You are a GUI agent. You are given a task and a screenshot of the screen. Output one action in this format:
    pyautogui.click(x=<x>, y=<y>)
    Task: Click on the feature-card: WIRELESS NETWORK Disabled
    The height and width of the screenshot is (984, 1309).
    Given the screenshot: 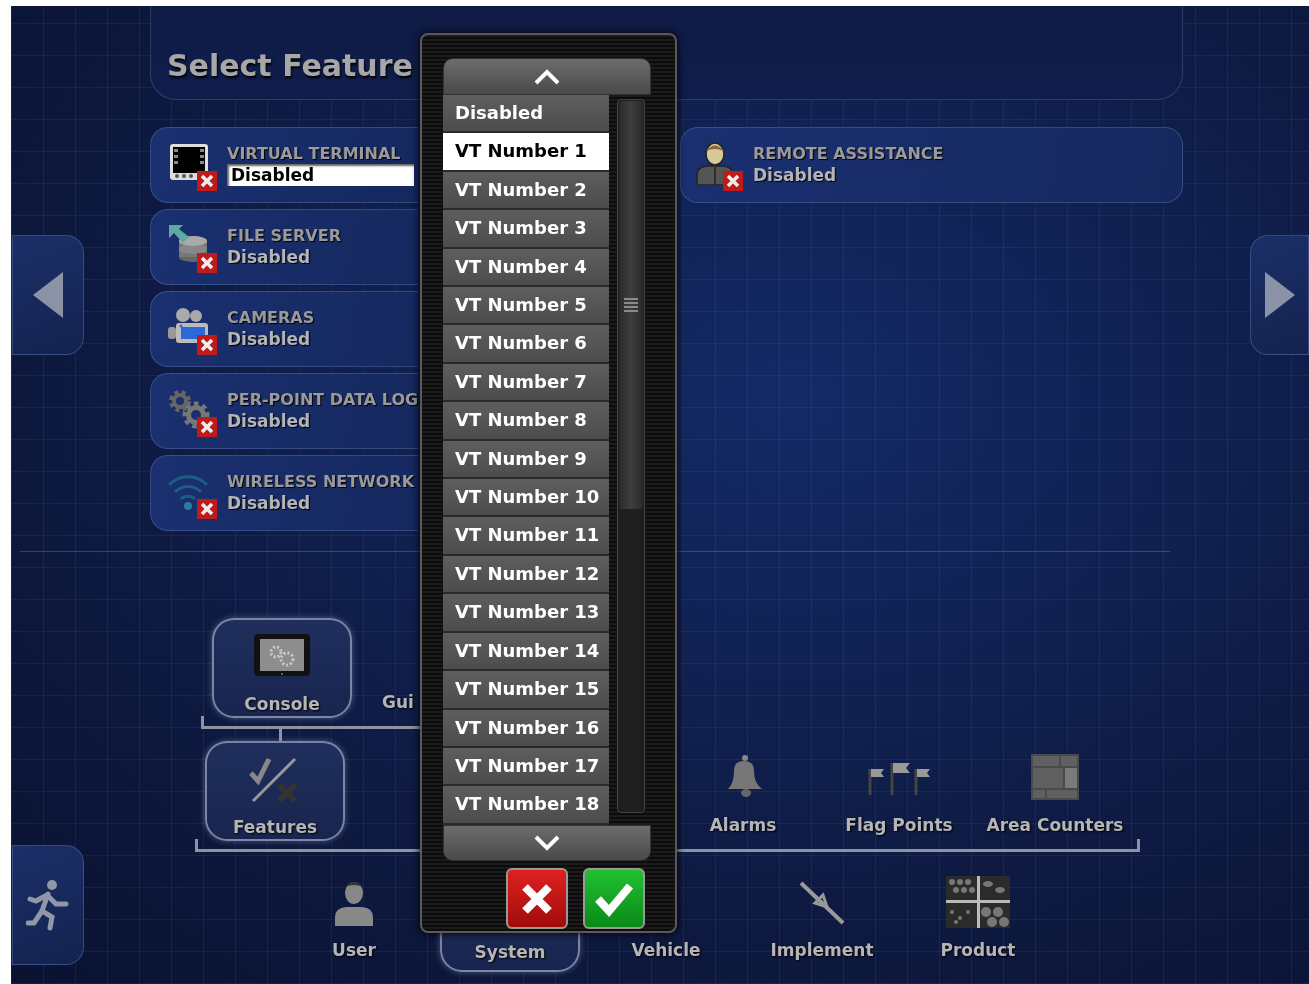 What is the action you would take?
    pyautogui.click(x=284, y=493)
    